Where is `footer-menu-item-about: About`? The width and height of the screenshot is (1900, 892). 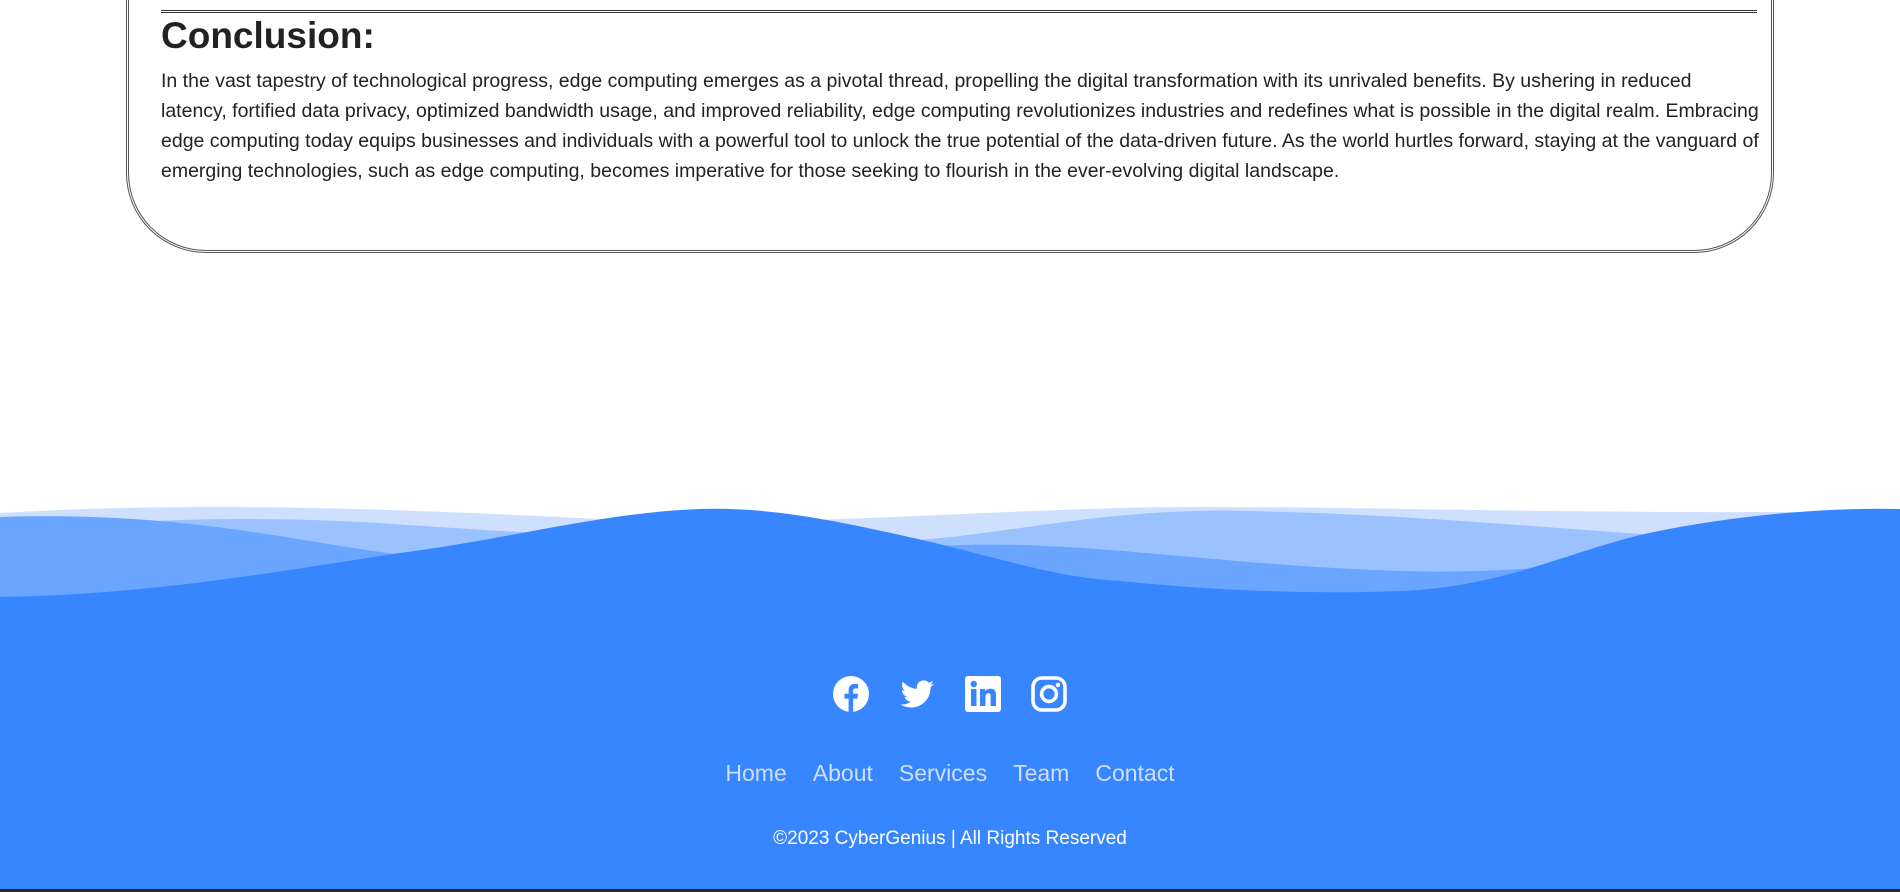
footer-menu-item-about: About is located at coordinates (843, 773).